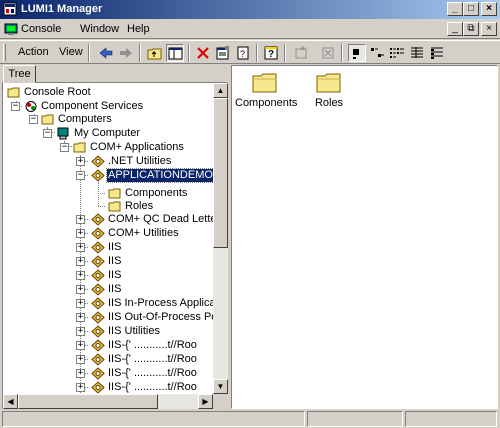  Describe the element at coordinates (103, 207) in the screenshot. I see `tree-node-roles: Roles` at that location.